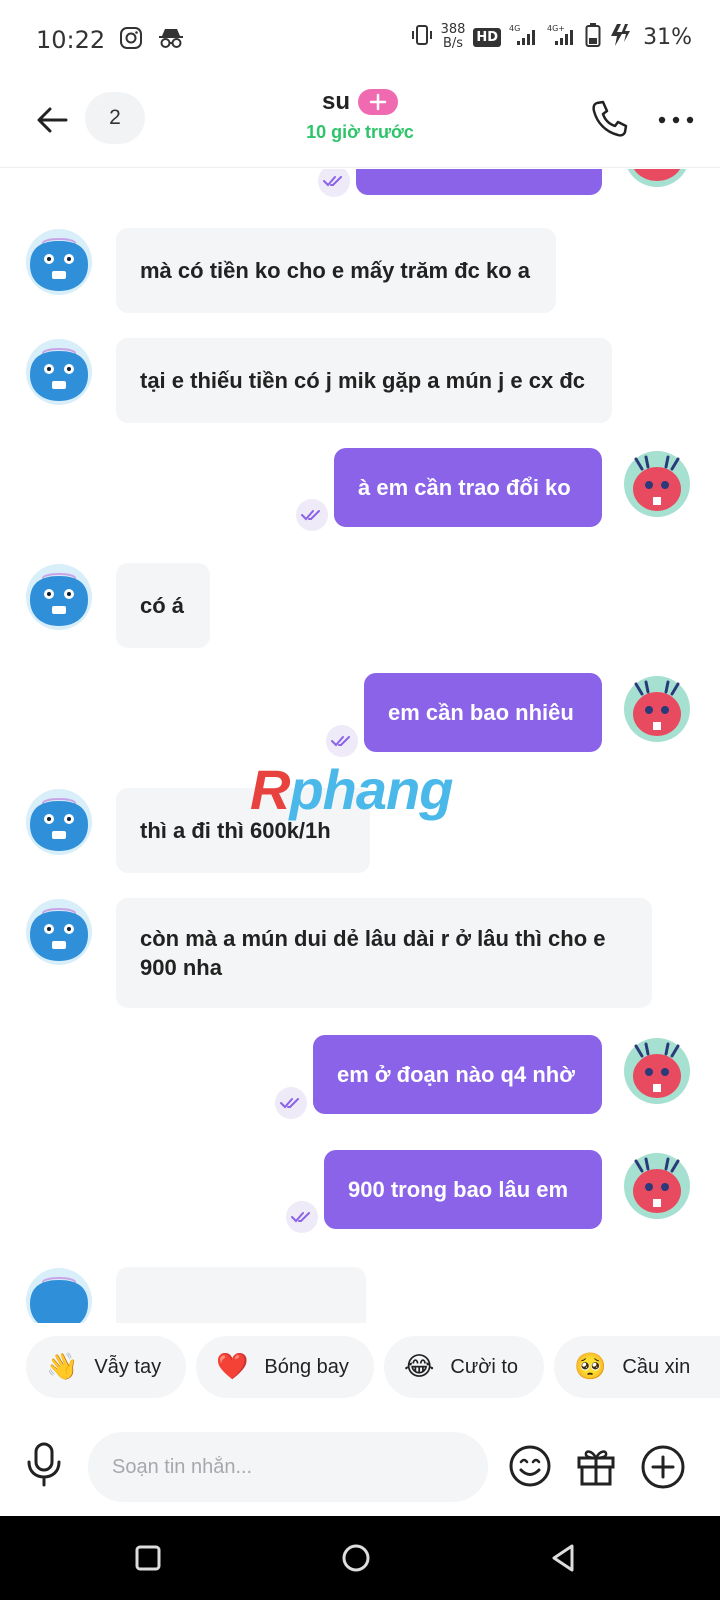  Describe the element at coordinates (562, 37) in the screenshot. I see `signal-4g-plus-icon: 4G+` at that location.